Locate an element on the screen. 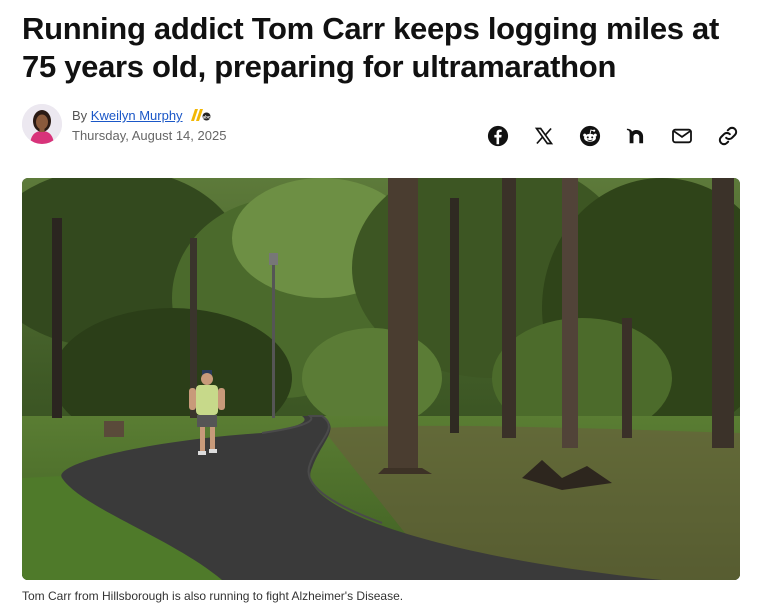  copy-link-button is located at coordinates (728, 136).